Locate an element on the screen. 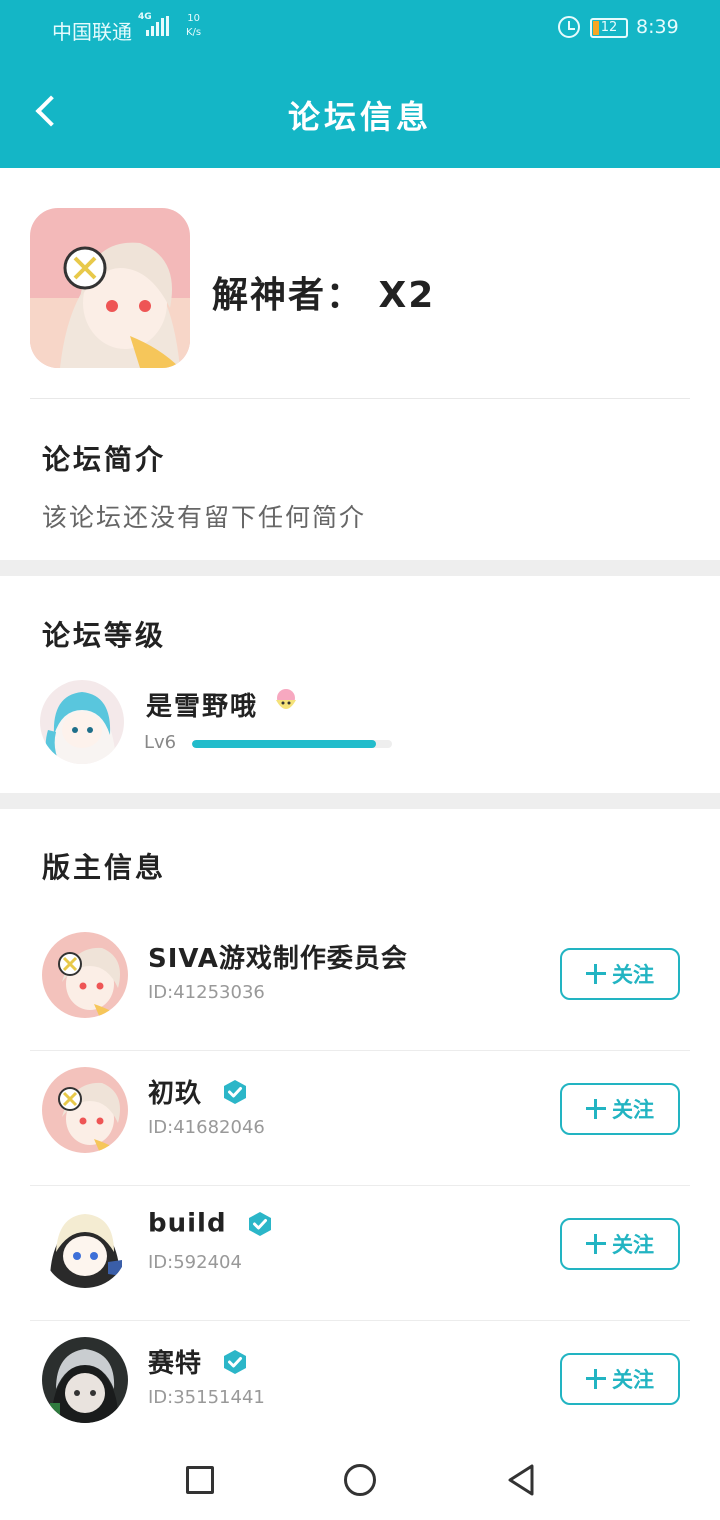 Image resolution: width=720 pixels, height=1520 pixels. level-progress-fill is located at coordinates (284, 744).